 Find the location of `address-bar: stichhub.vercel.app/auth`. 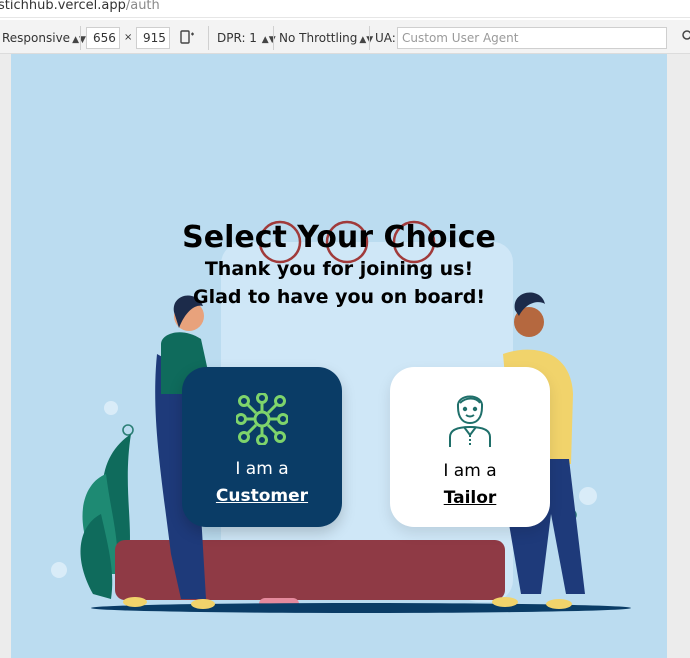

address-bar: stichhub.vercel.app/auth is located at coordinates (345, 9).